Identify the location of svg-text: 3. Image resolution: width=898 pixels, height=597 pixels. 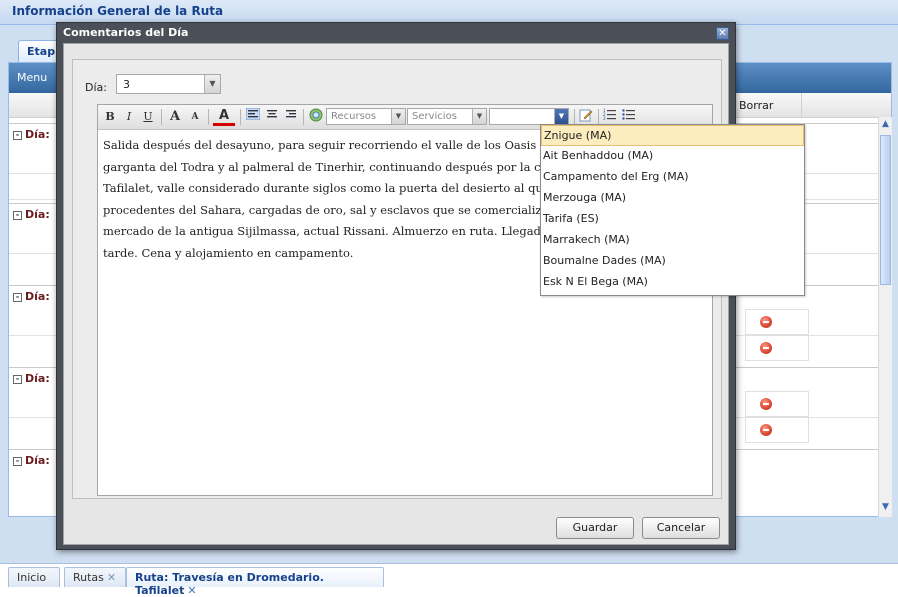
(604, 118).